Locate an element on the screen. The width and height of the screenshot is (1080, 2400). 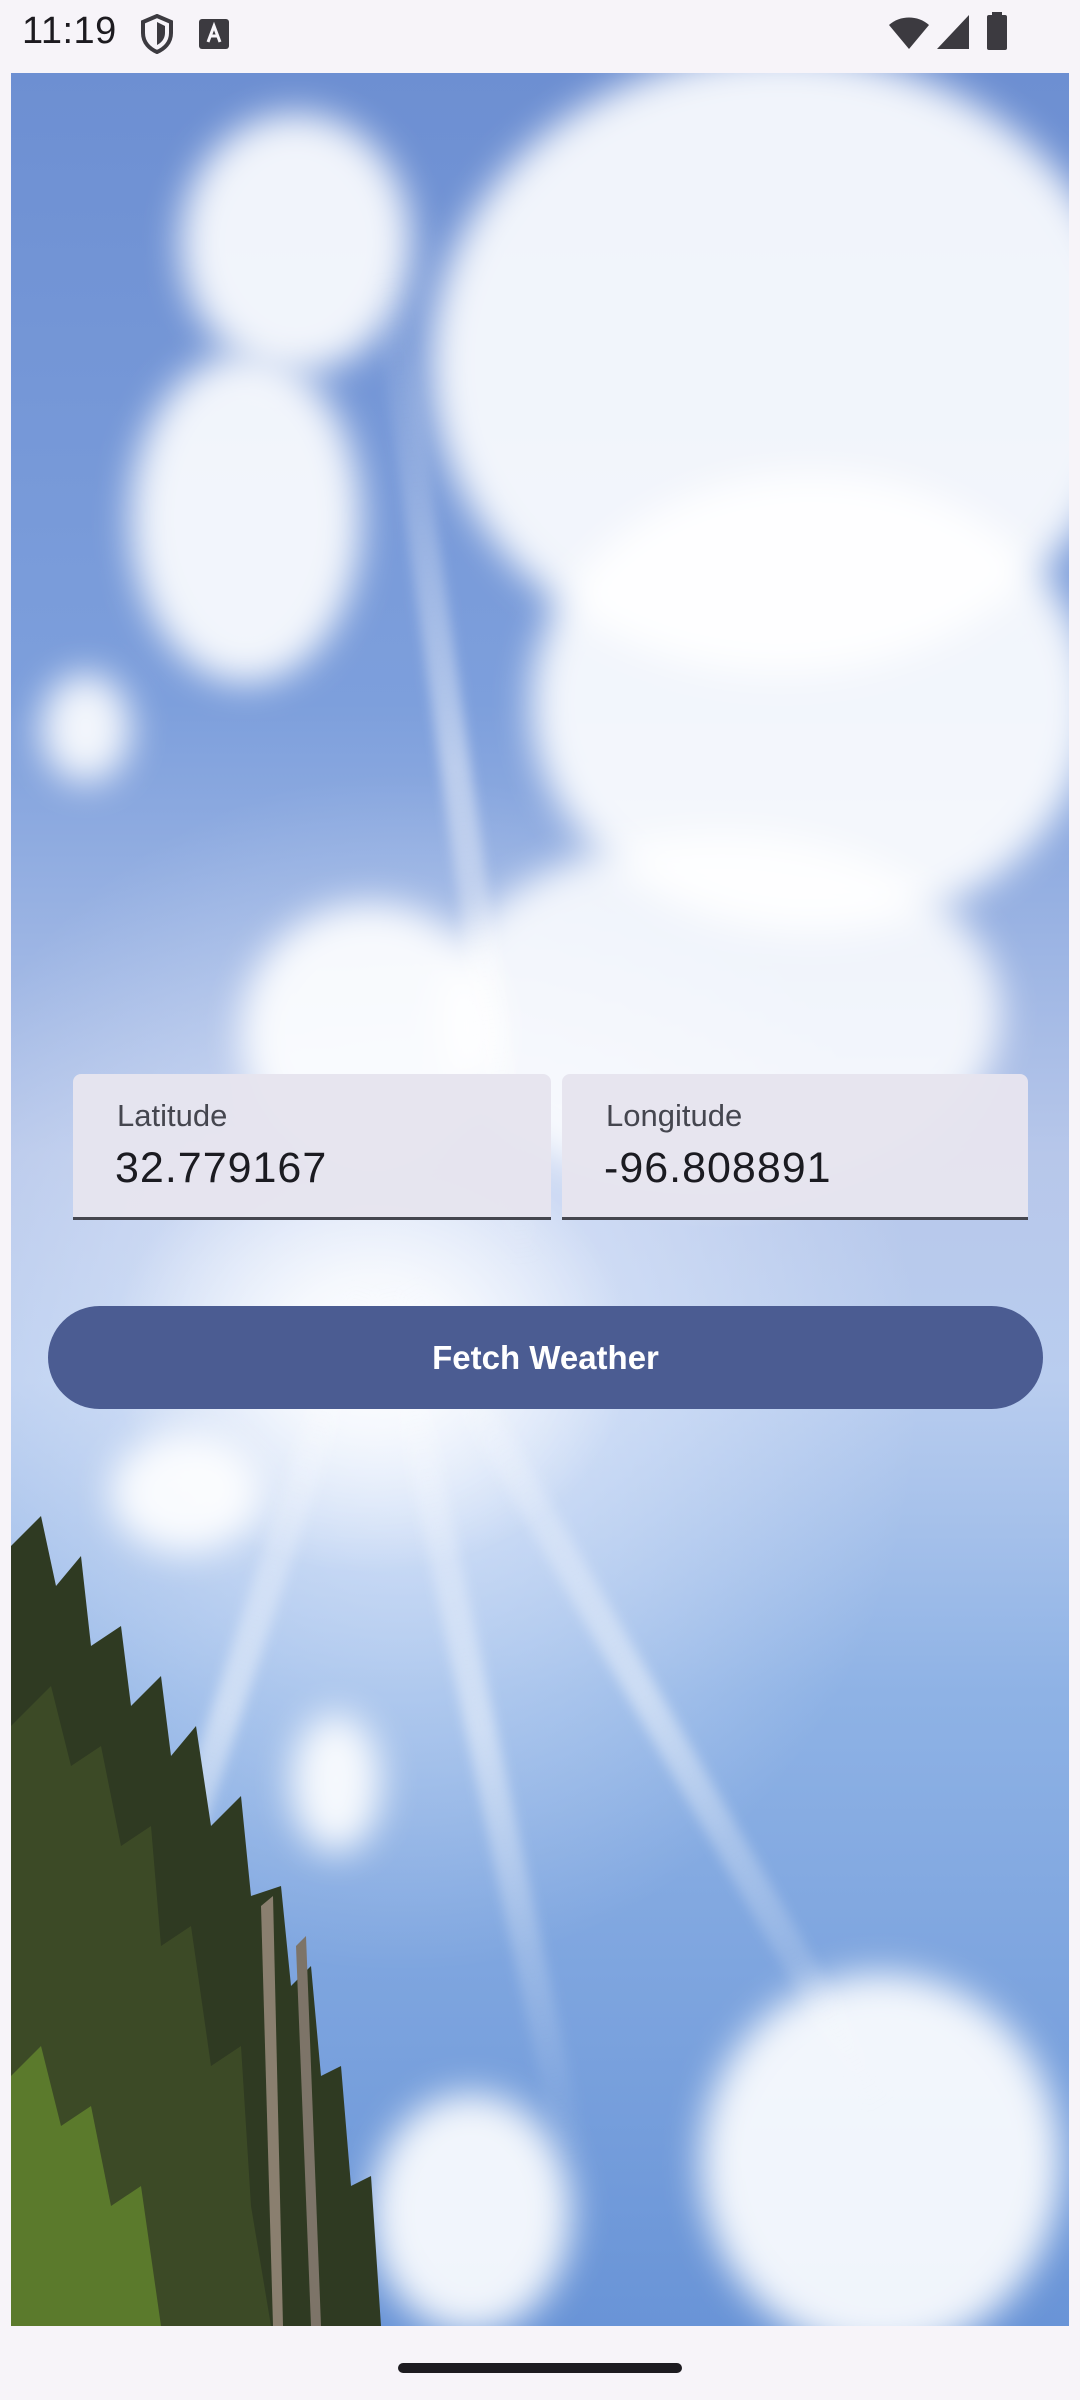
longitude-field: Longitude -96.808891 is located at coordinates (795, 1147).